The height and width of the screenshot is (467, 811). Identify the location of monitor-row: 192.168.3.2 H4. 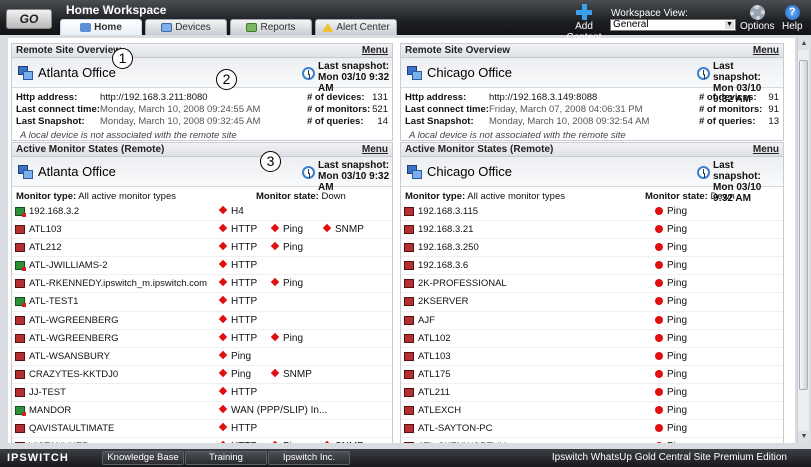
(202, 212).